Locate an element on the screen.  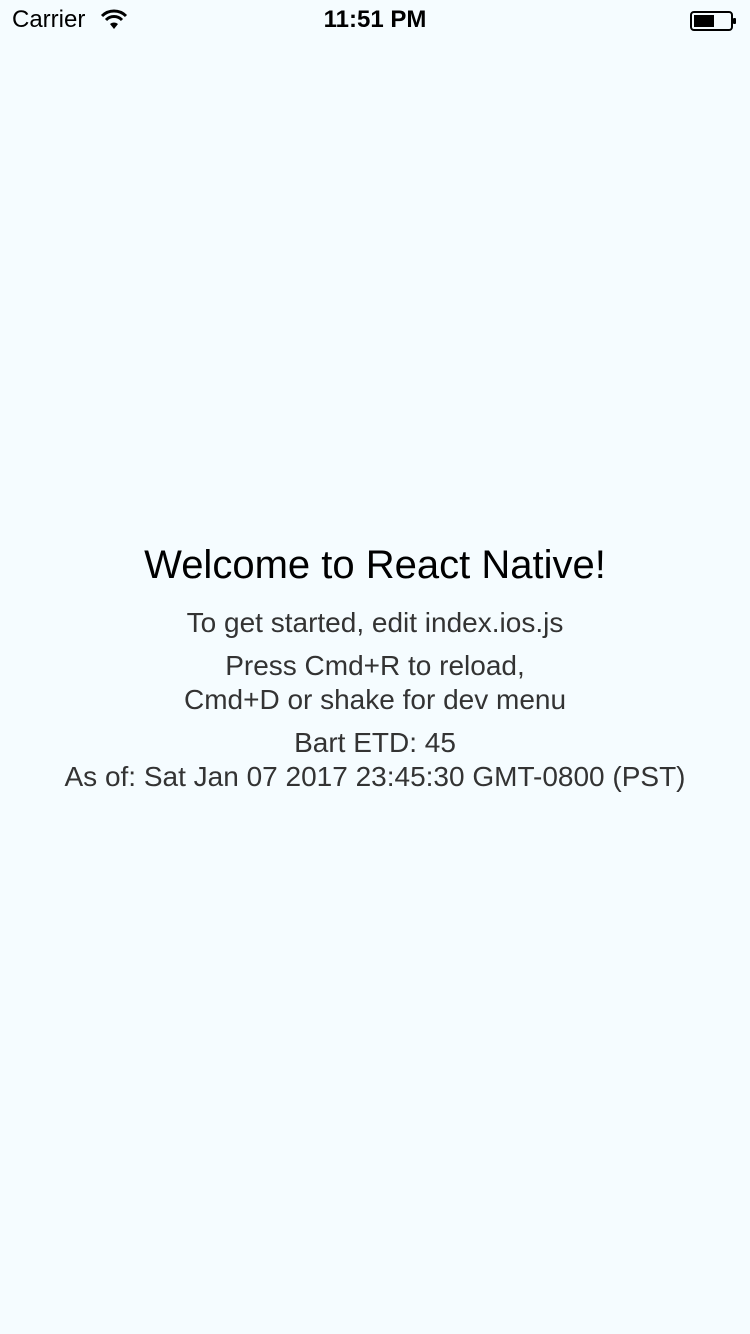
reload-instruction-line-1: Press Cmd+R to reload, is located at coordinates (375, 665).